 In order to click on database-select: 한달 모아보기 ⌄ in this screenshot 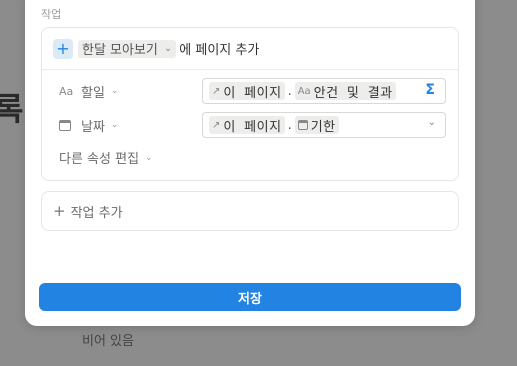, I will do `click(127, 48)`.